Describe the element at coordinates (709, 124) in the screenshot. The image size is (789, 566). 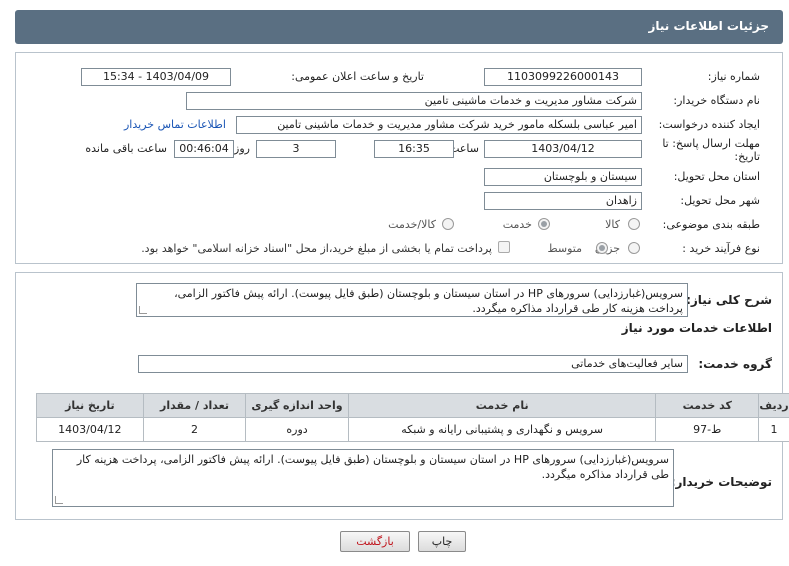
I see `creator-label: ایجاد کننده درخواست:` at that location.